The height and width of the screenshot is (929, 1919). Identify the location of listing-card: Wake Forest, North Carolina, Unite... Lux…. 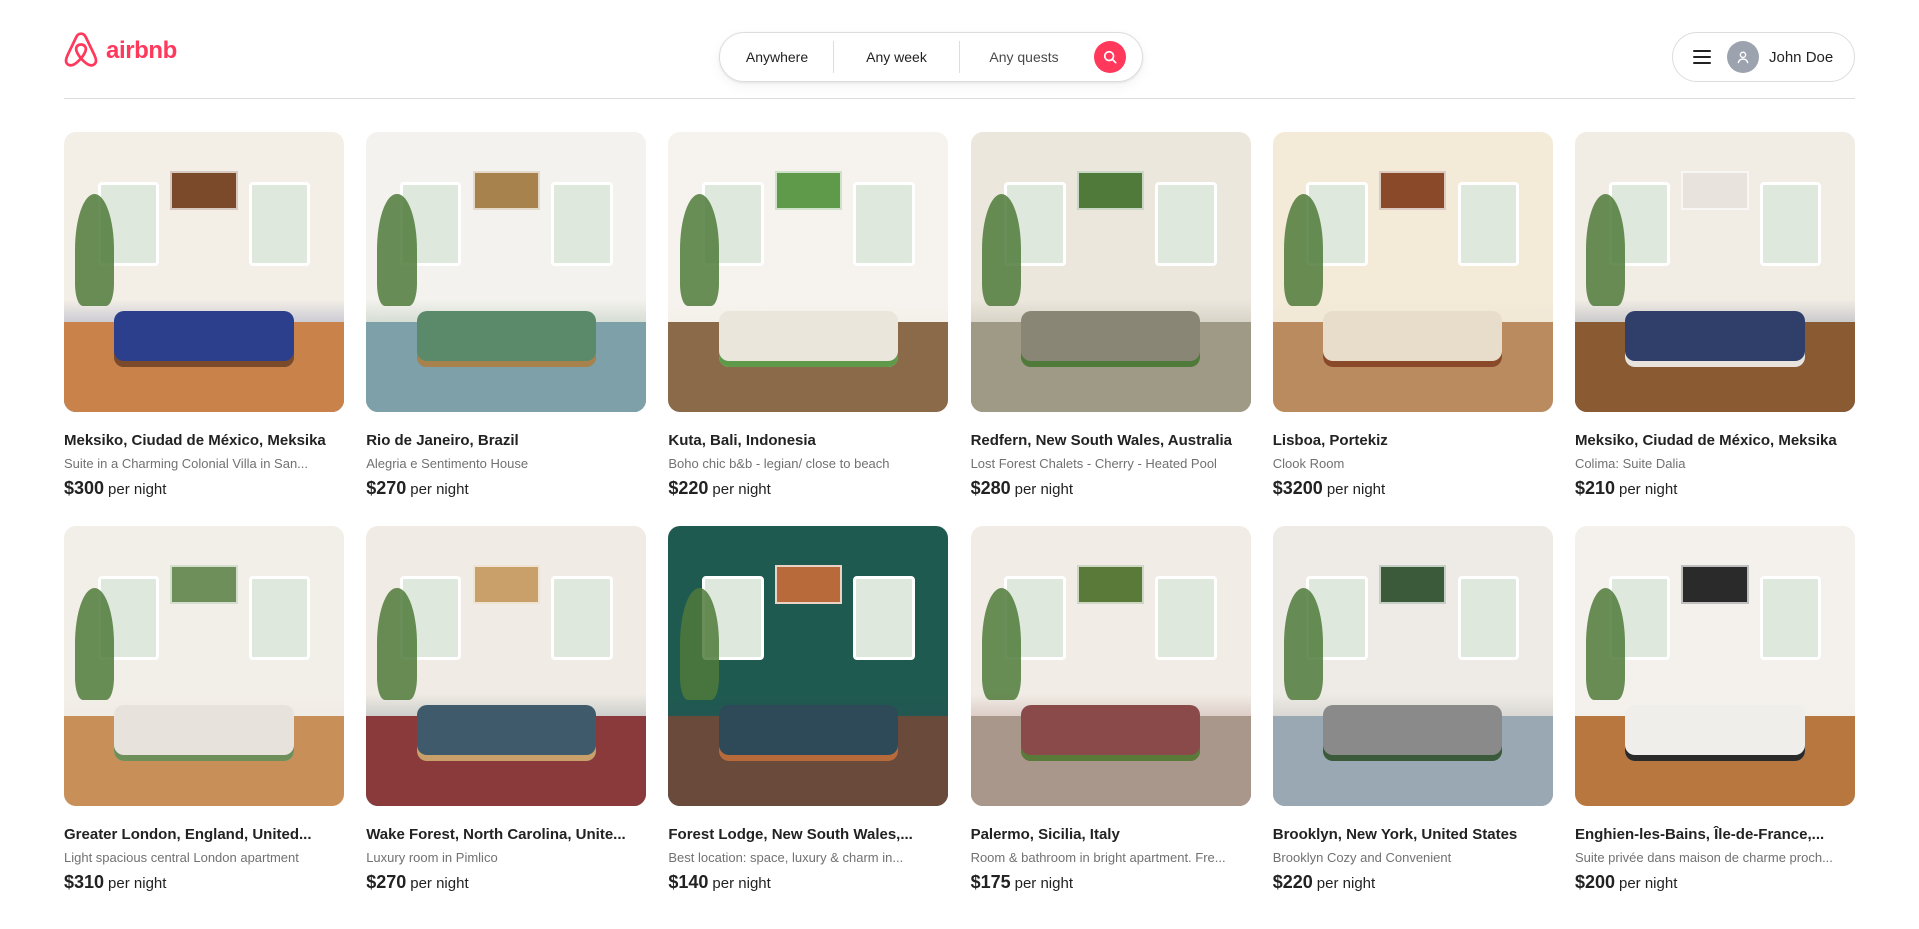
(506, 710).